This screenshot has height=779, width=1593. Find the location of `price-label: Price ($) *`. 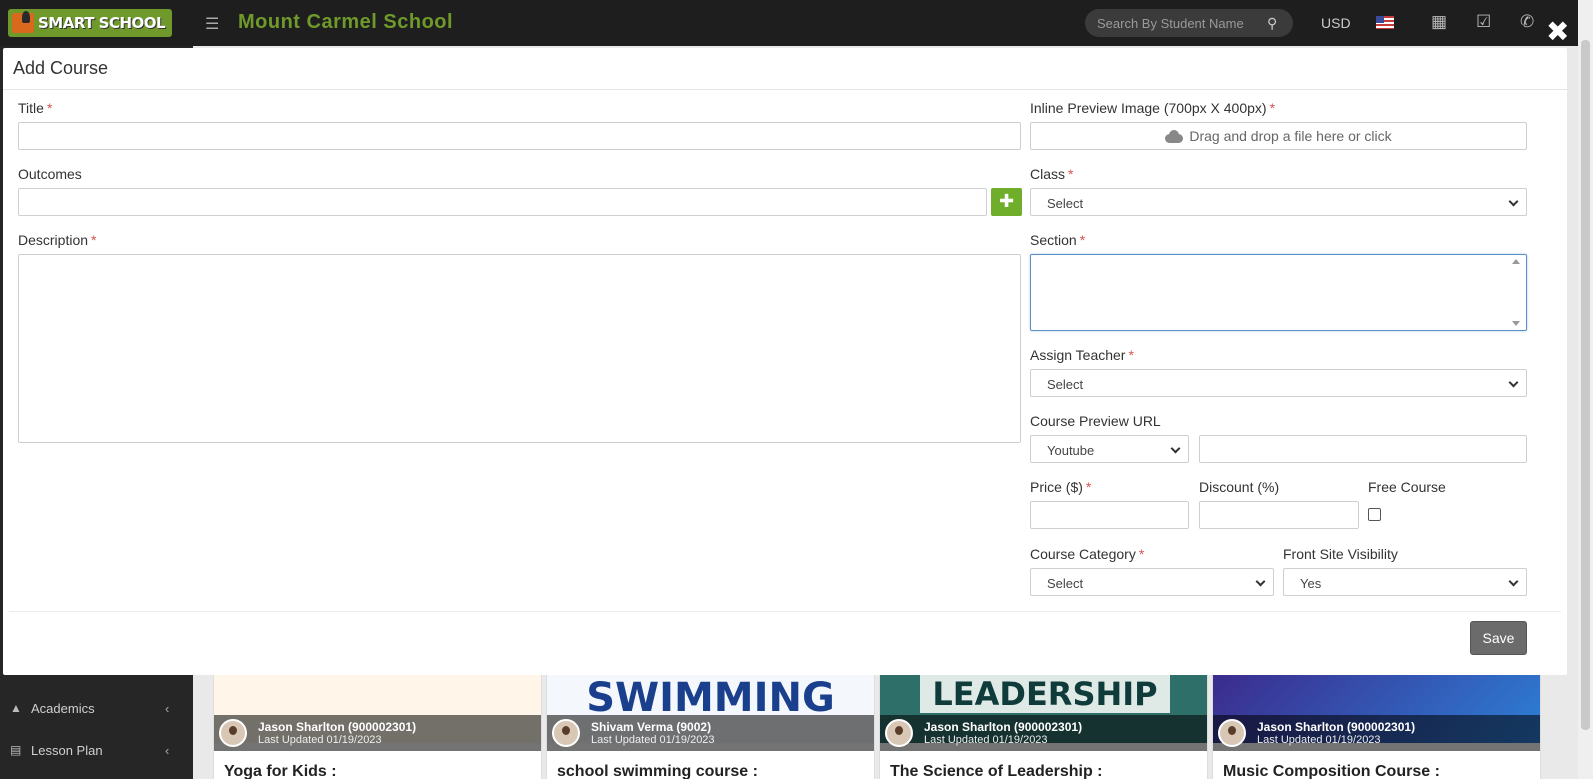

price-label: Price ($) * is located at coordinates (1061, 487).